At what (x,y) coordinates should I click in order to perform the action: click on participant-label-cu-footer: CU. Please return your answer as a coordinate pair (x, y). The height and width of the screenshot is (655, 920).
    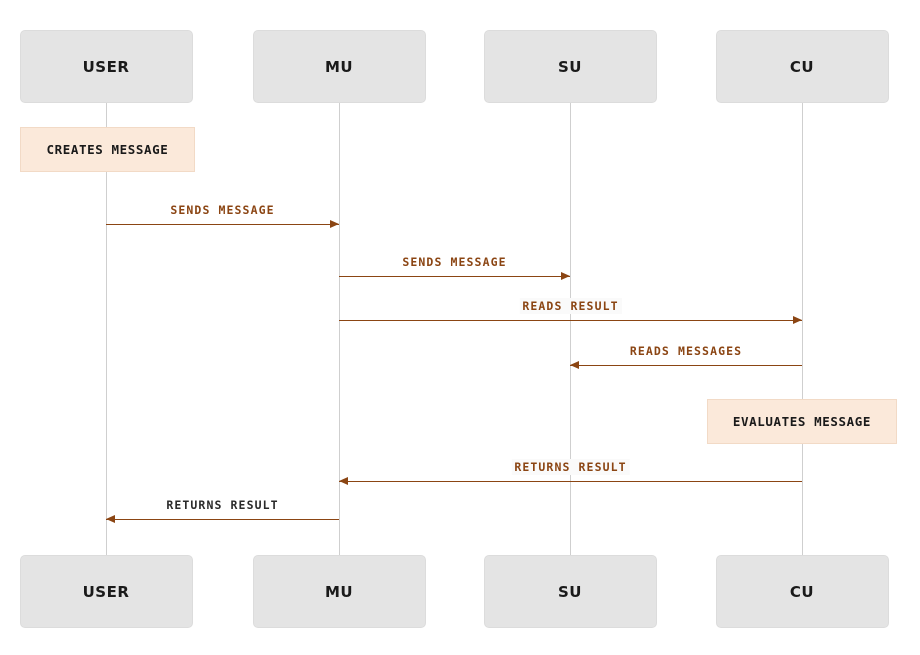
    Looking at the image, I should click on (802, 591).